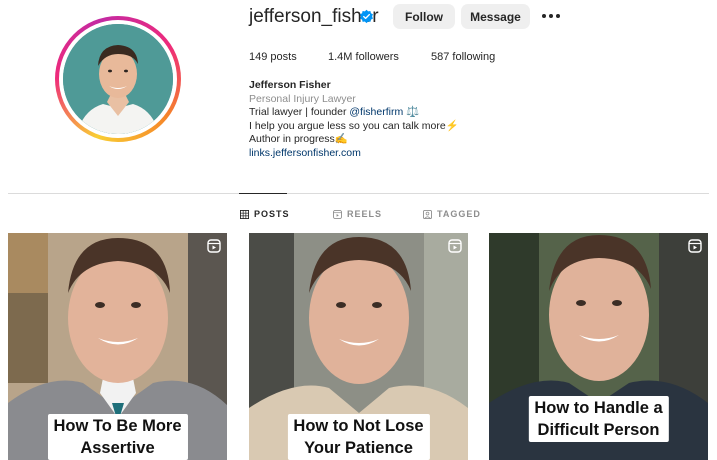  Describe the element at coordinates (424, 16) in the screenshot. I see `follow-button: Follow` at that location.